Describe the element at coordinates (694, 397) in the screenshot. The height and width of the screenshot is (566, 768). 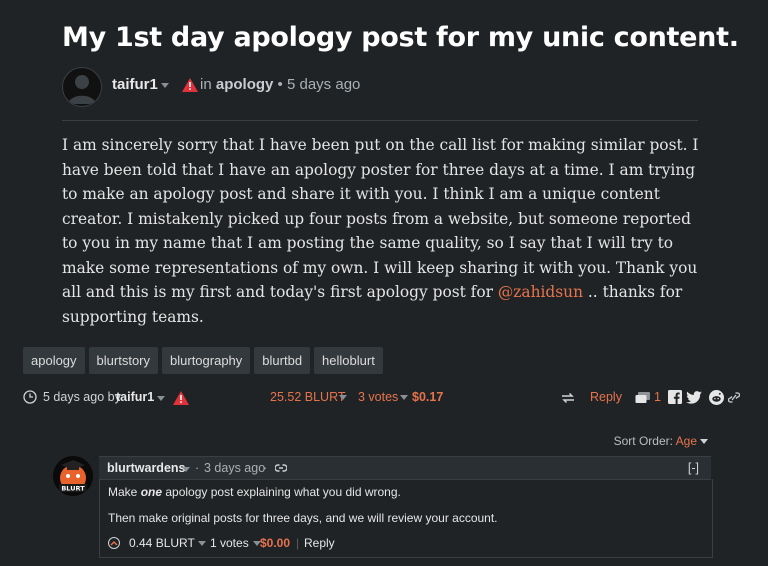
I see `twitter-icon` at that location.